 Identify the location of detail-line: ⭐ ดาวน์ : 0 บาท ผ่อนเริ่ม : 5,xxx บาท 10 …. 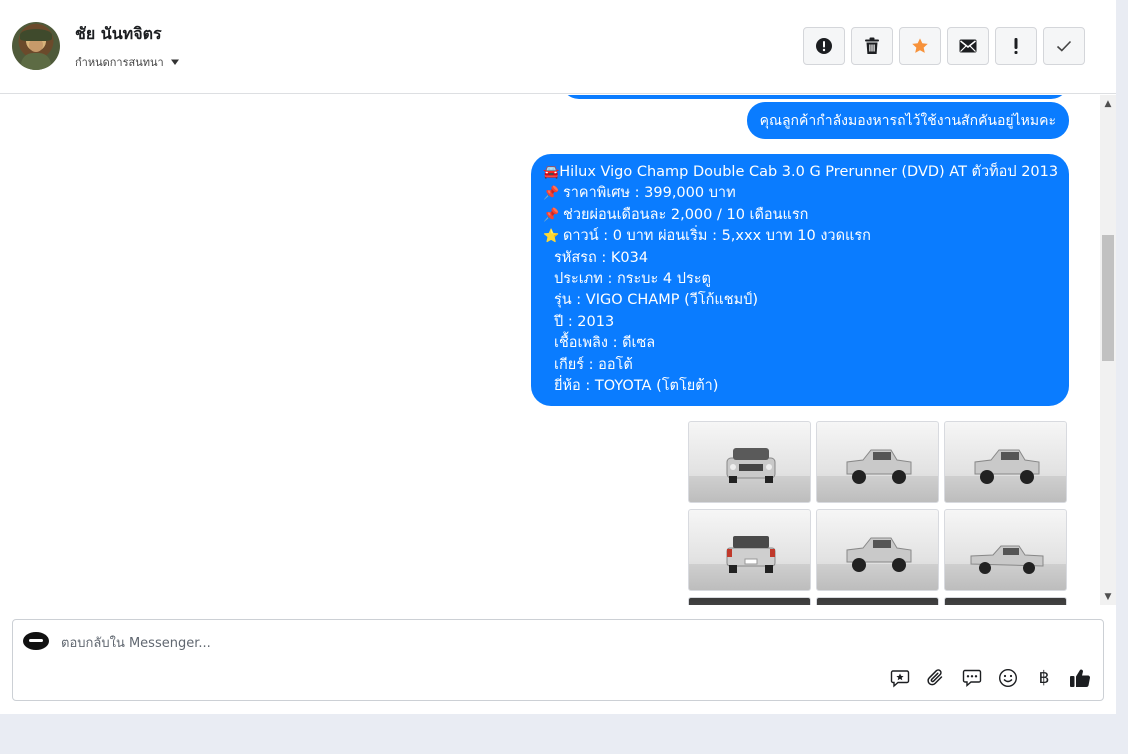
(800, 236).